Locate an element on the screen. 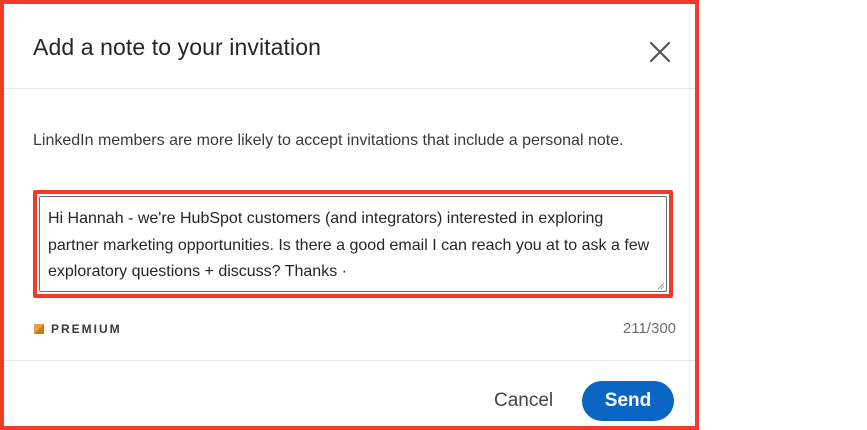 The image size is (867, 430). premium-label: PREMIUM is located at coordinates (86, 329).